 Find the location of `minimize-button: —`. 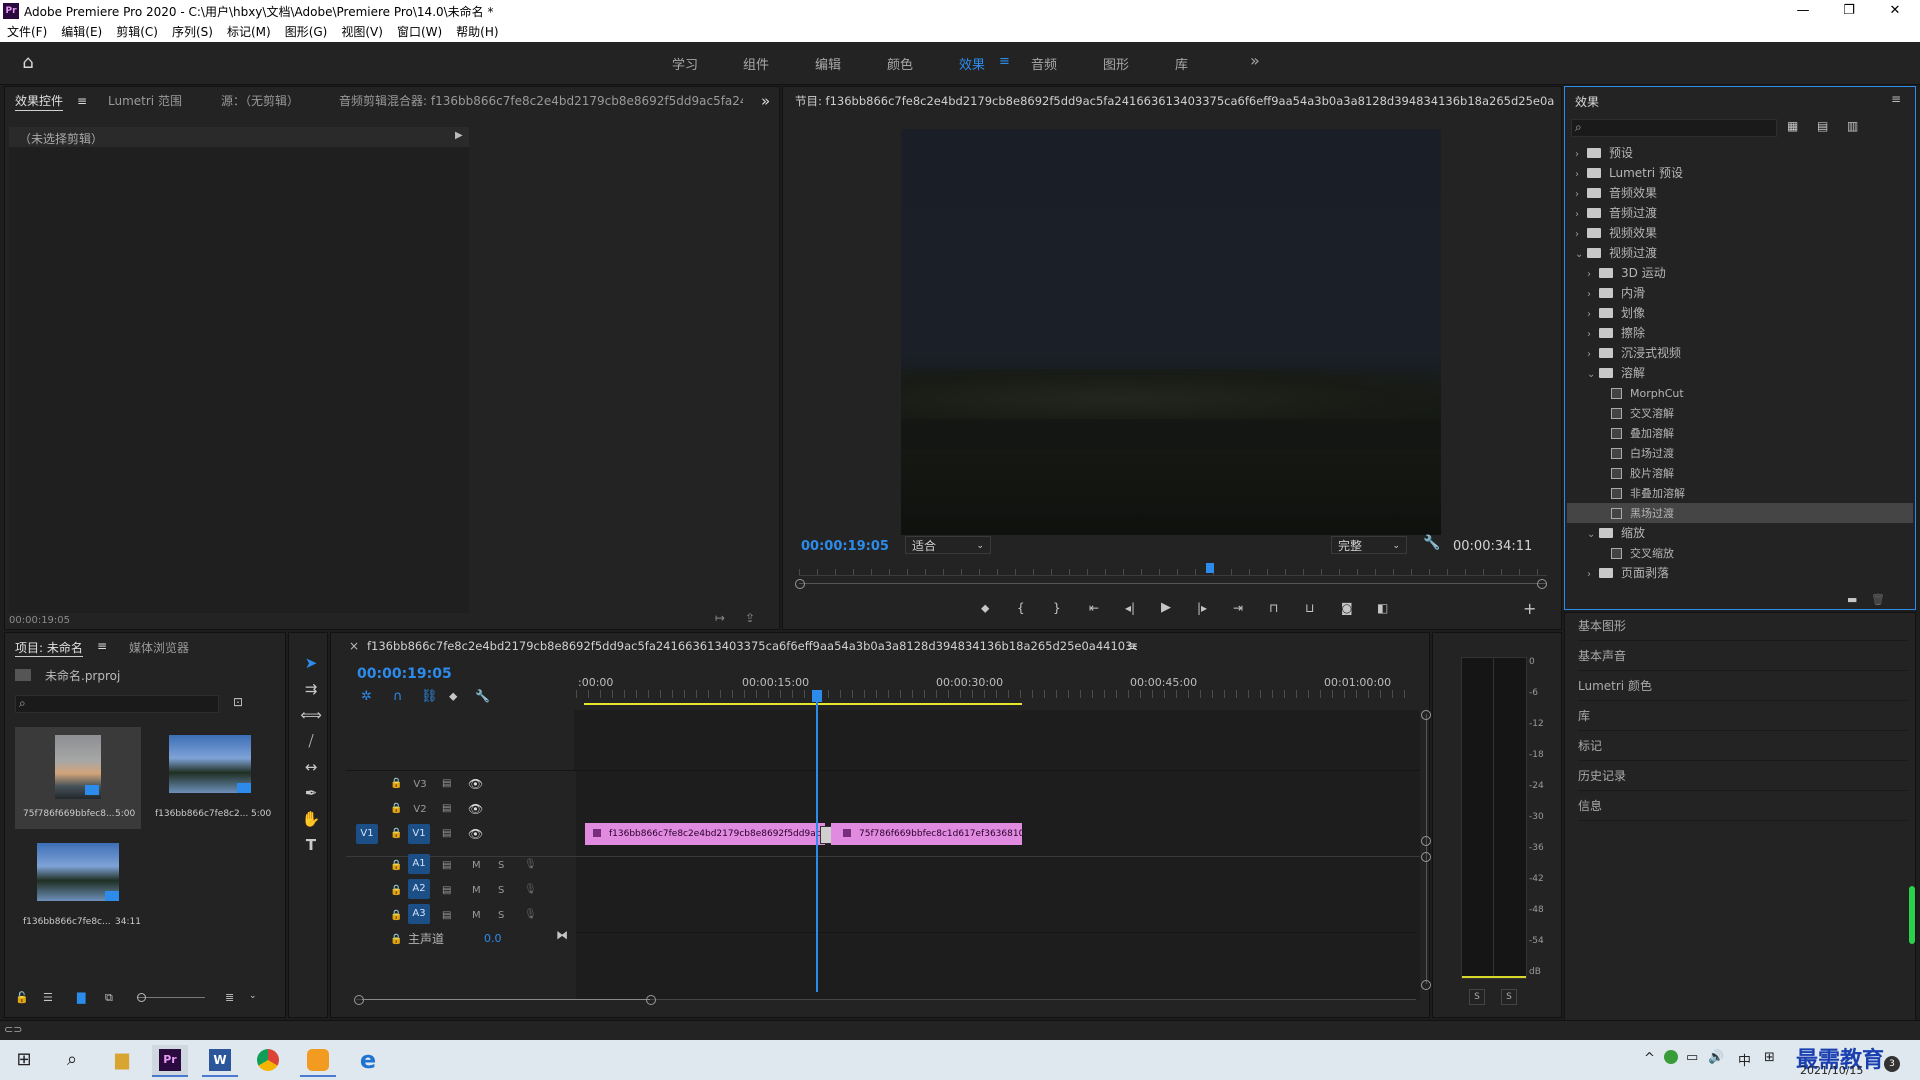

minimize-button: — is located at coordinates (1803, 11).